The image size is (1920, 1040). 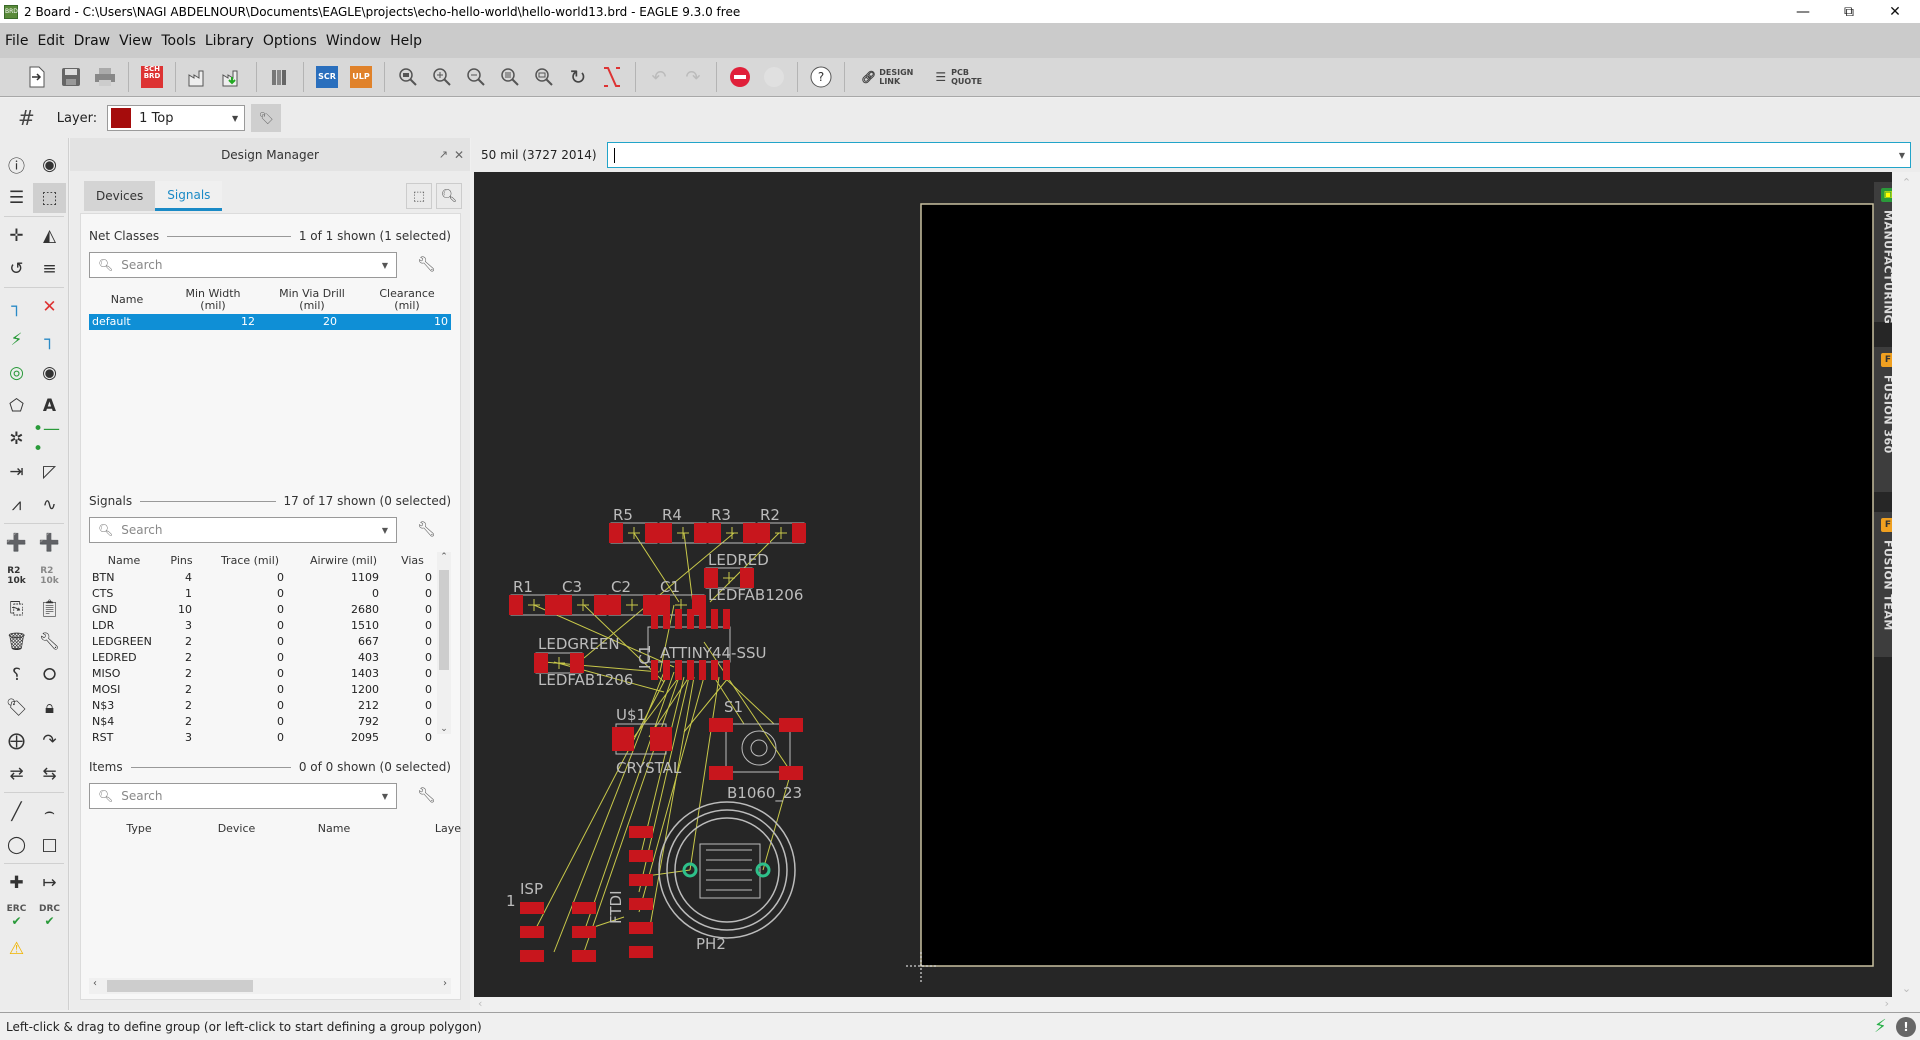 What do you see at coordinates (449, 196) in the screenshot?
I see `zoom-to-icon: 🔍︎` at bounding box center [449, 196].